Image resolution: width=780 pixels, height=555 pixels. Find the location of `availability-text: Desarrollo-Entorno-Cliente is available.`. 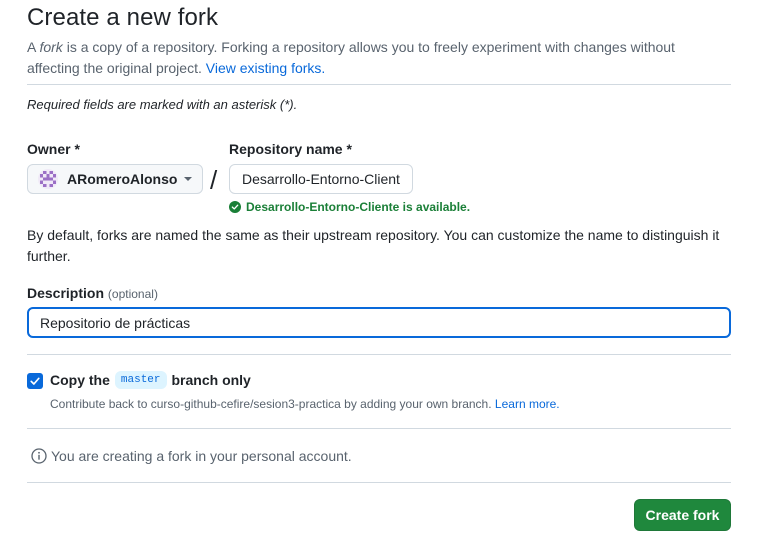

availability-text: Desarrollo-Entorno-Cliente is available. is located at coordinates (358, 207).